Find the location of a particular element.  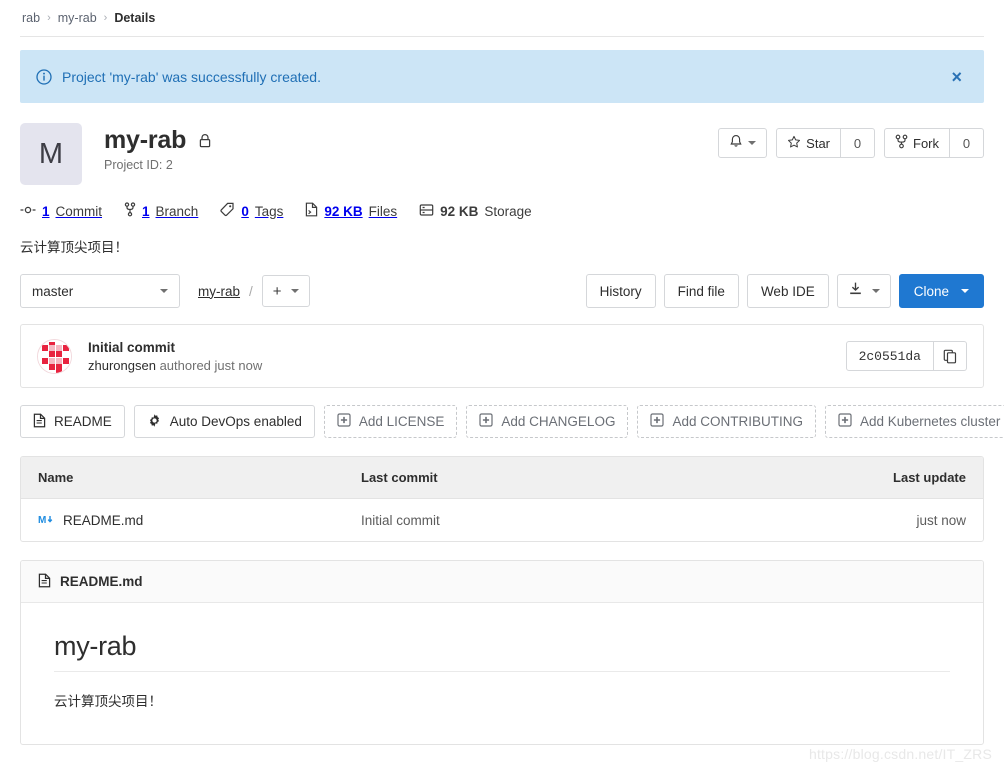

stat-tags: 0 Tags is located at coordinates (251, 211).